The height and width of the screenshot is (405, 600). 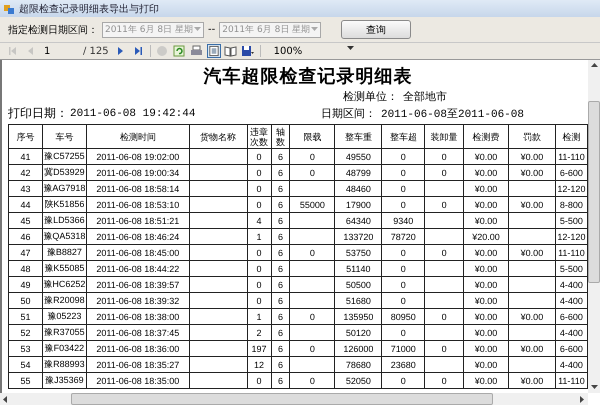 What do you see at coordinates (213, 51) in the screenshot?
I see `page-icon` at bounding box center [213, 51].